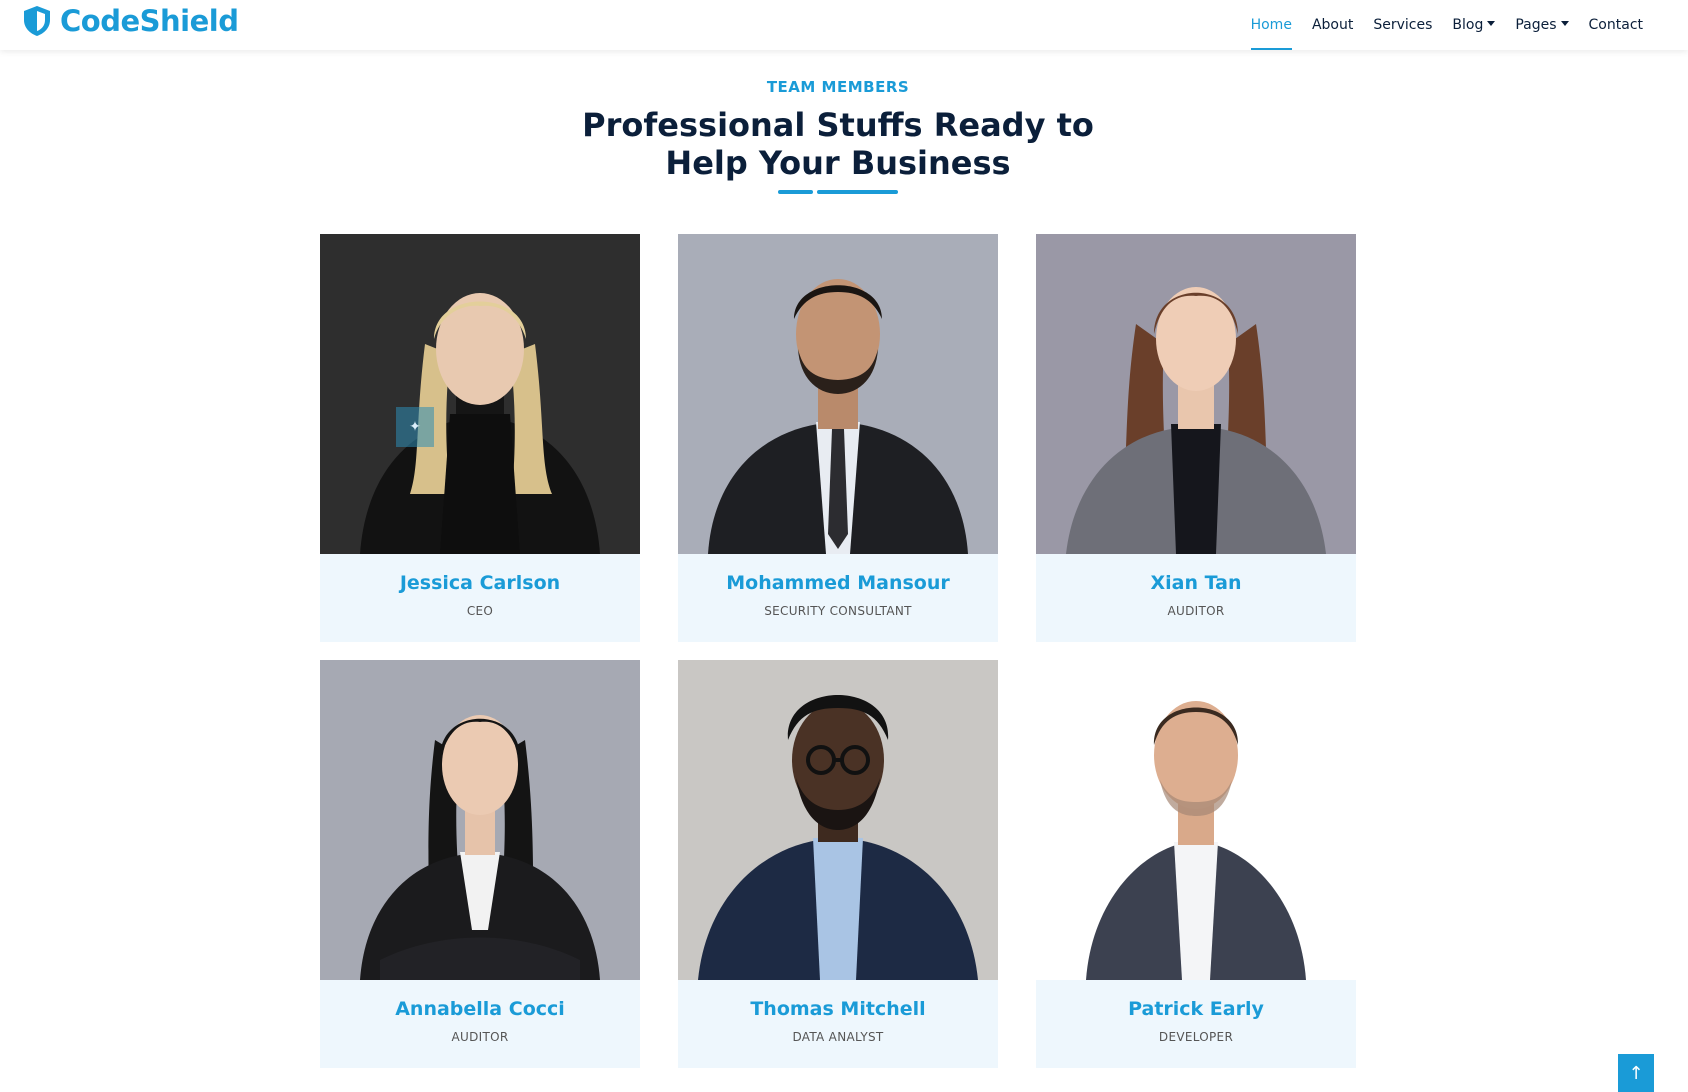 This screenshot has height=1092, width=1688. I want to click on team-card: Thomas Mitchell DATA ANALYST, so click(838, 864).